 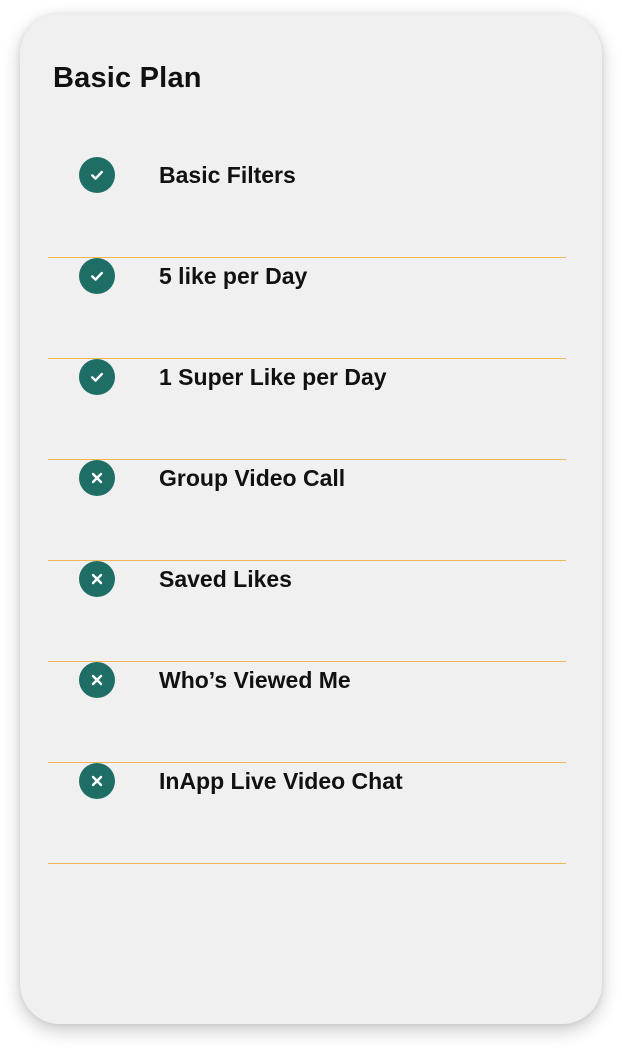 I want to click on feature-label: 1 Super Like per Day, so click(x=273, y=377).